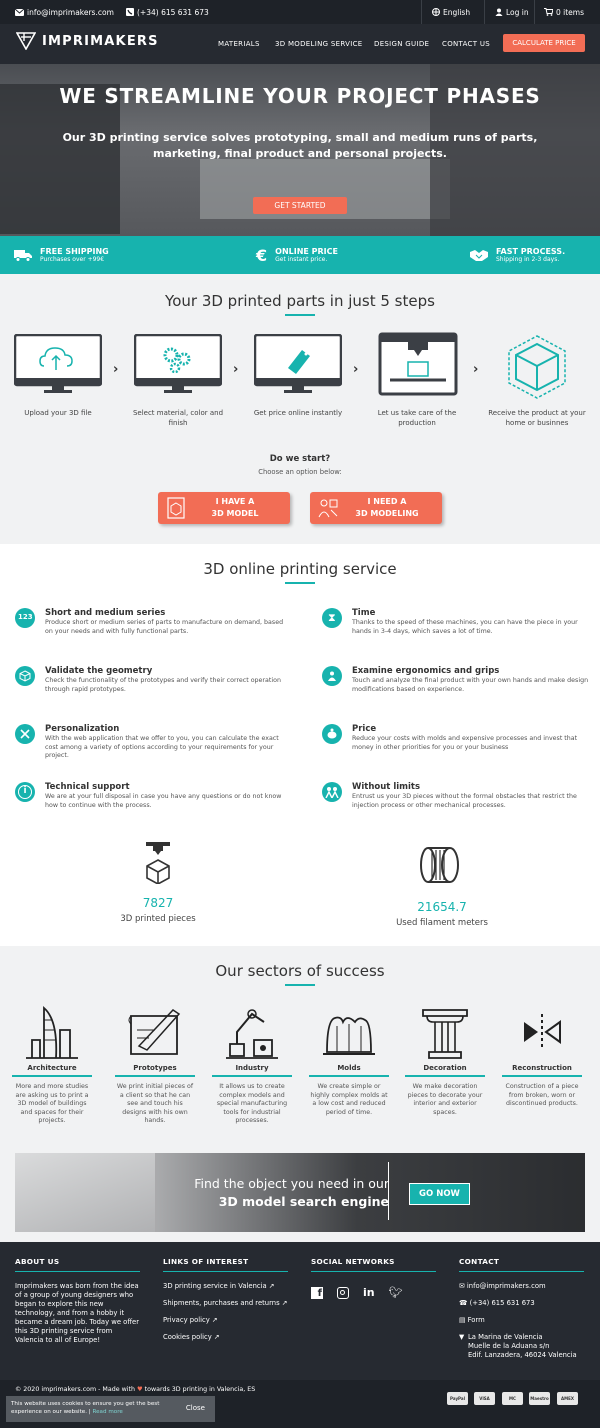 The image size is (600, 1428). What do you see at coordinates (439, 1194) in the screenshot?
I see `go-now-button: GO NOW` at bounding box center [439, 1194].